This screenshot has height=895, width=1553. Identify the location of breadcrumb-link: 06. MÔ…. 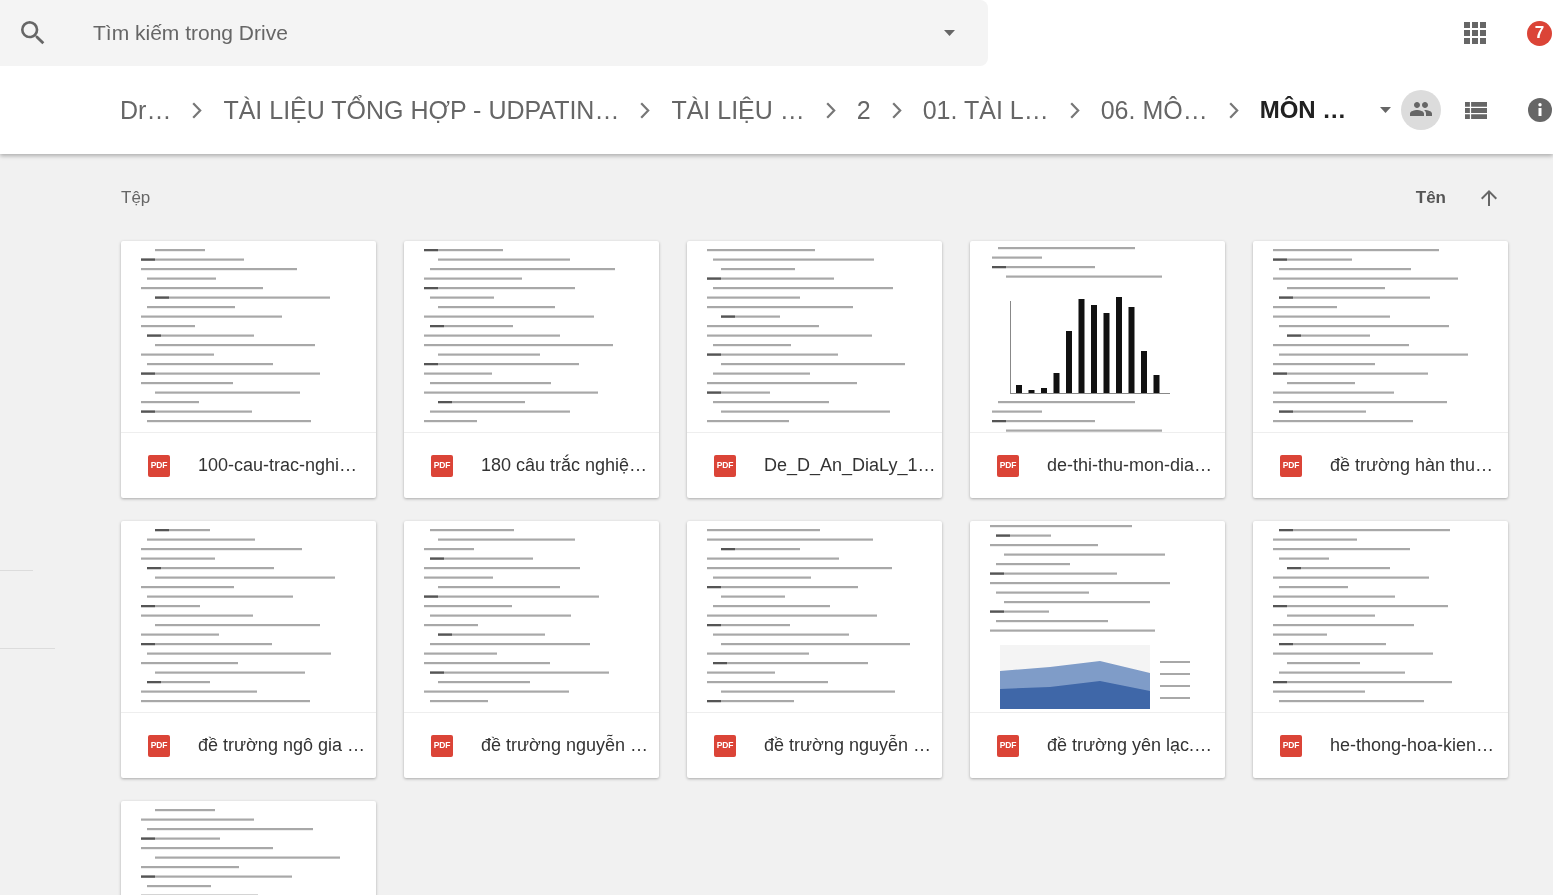
(1154, 110).